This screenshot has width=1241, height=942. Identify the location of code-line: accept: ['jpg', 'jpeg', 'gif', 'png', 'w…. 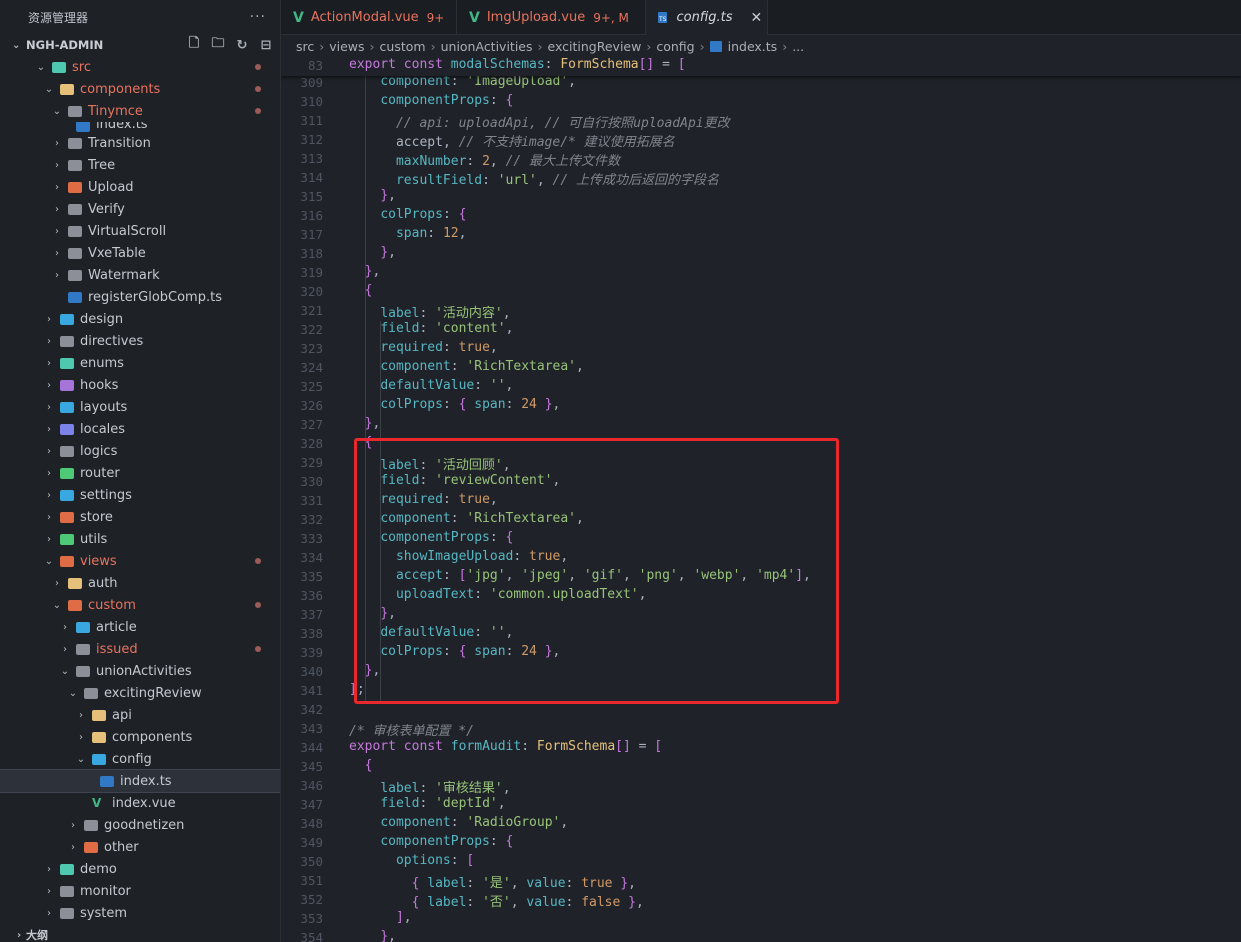
(580, 575).